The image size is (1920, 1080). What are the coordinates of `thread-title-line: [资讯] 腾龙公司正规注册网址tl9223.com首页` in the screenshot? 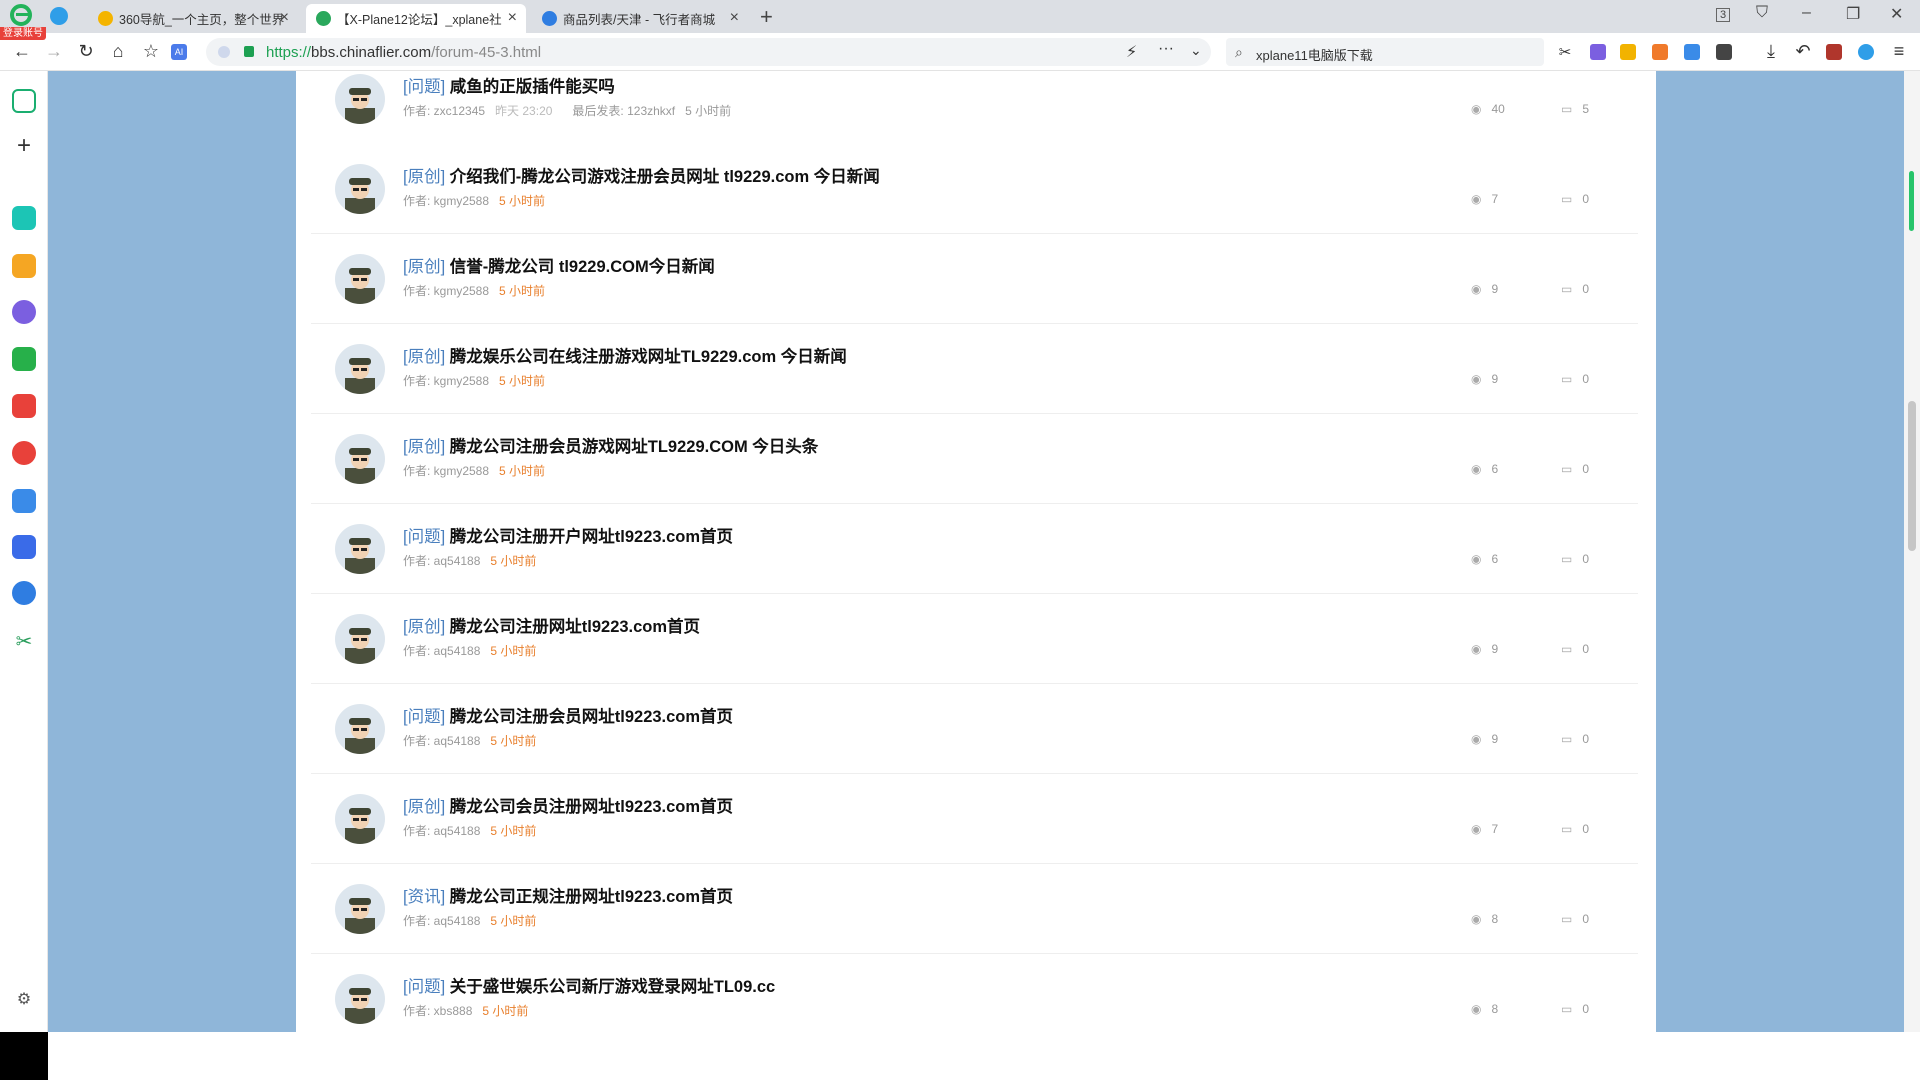 It's located at (568, 895).